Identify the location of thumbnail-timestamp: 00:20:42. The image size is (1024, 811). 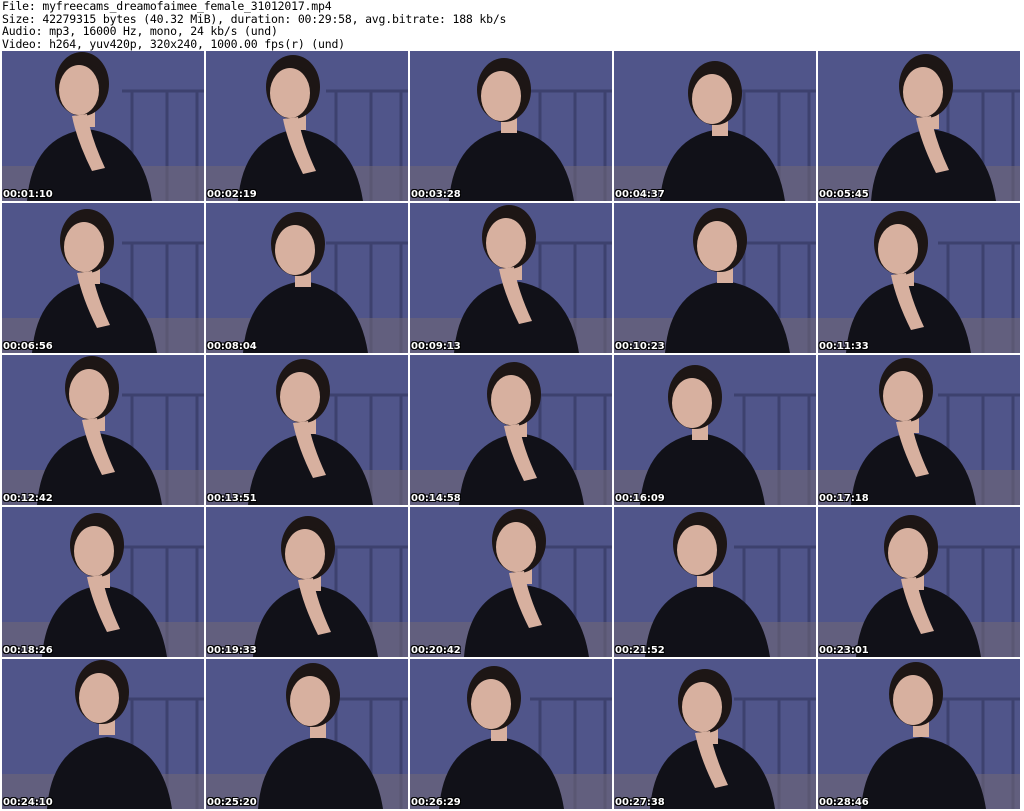
(436, 650).